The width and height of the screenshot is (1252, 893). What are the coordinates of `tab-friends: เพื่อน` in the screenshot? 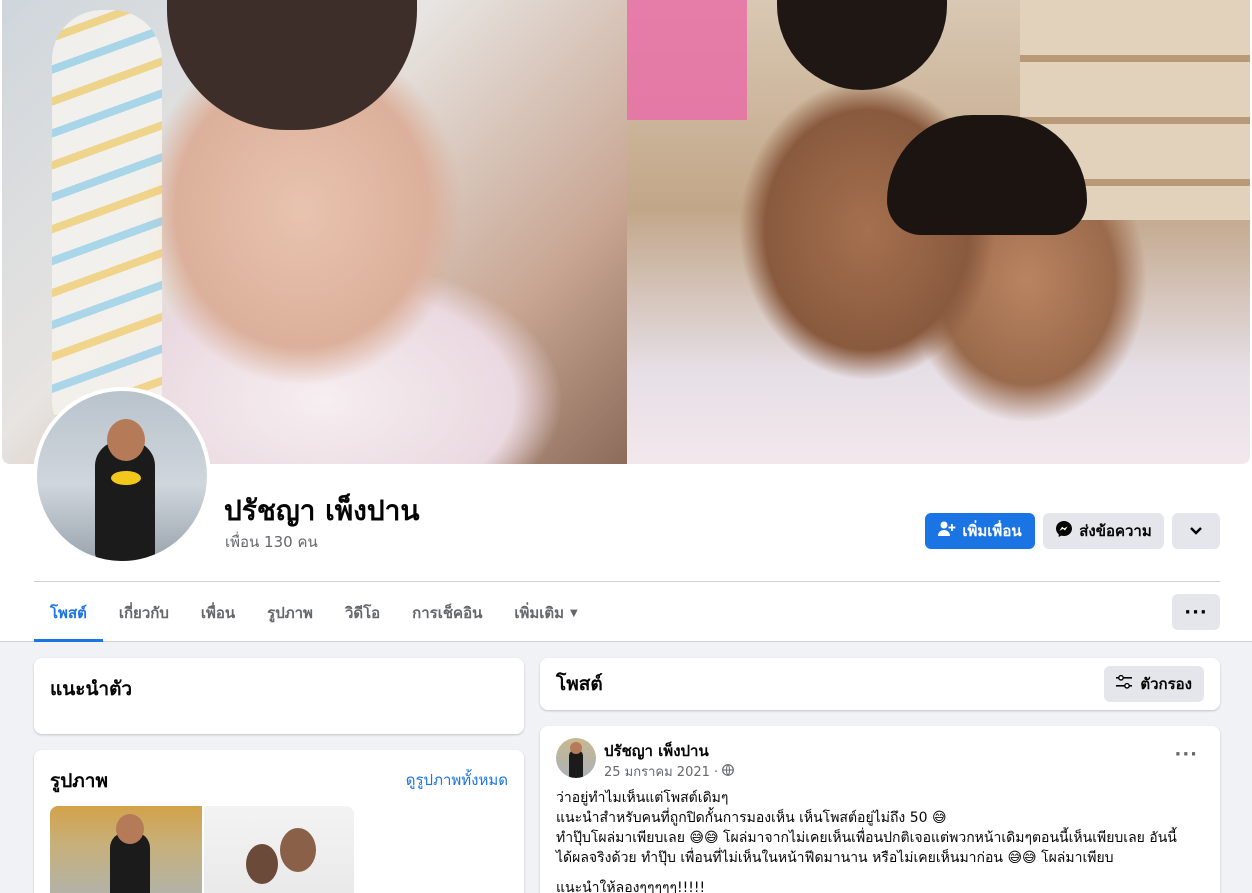 It's located at (218, 613).